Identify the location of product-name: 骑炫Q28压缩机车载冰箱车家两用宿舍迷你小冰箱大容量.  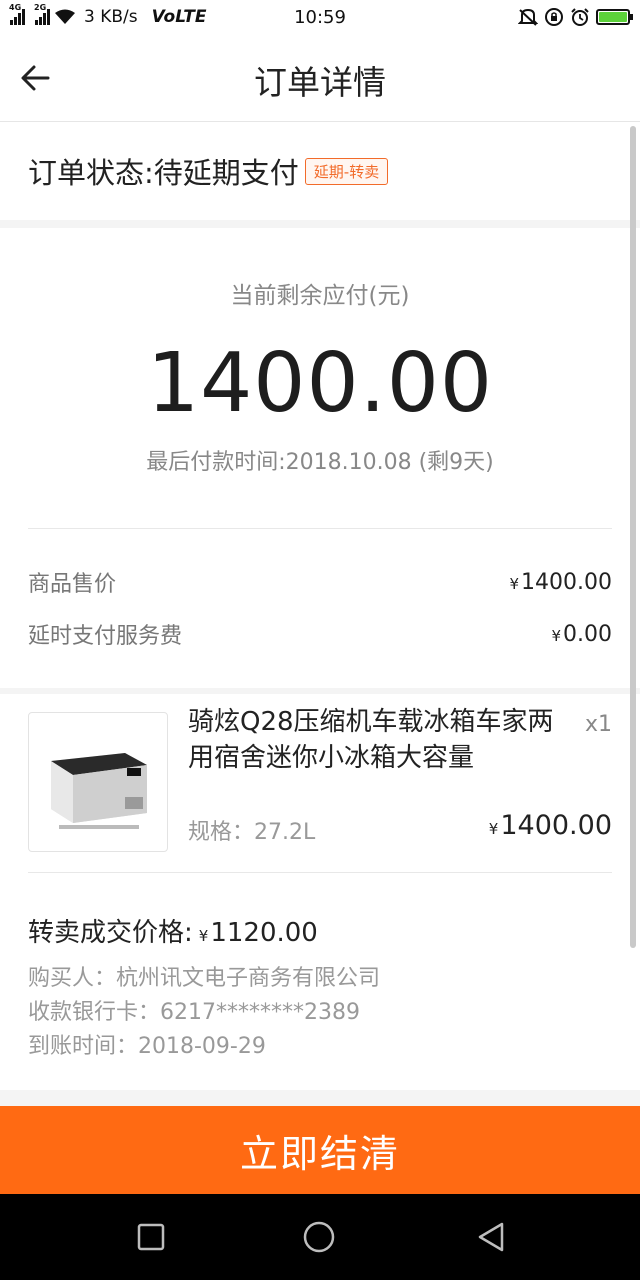
(378, 740).